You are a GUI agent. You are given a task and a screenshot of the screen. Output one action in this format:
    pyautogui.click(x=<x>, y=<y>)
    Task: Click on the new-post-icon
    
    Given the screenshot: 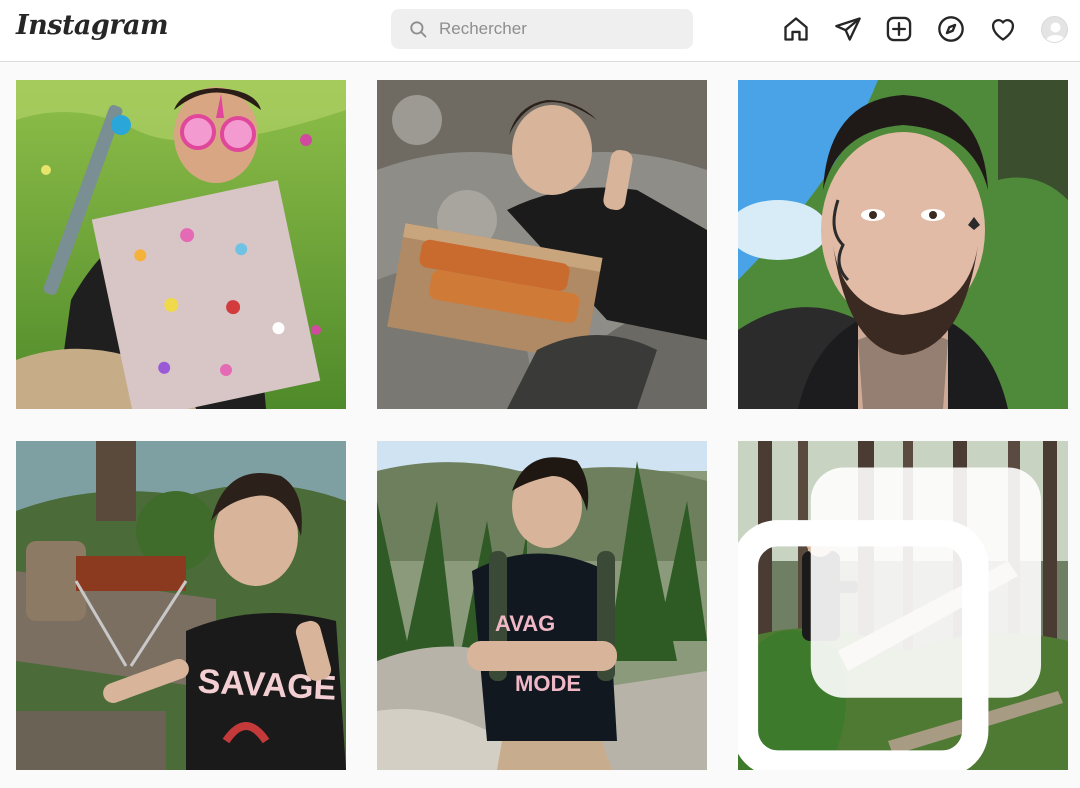 What is the action you would take?
    pyautogui.click(x=899, y=29)
    